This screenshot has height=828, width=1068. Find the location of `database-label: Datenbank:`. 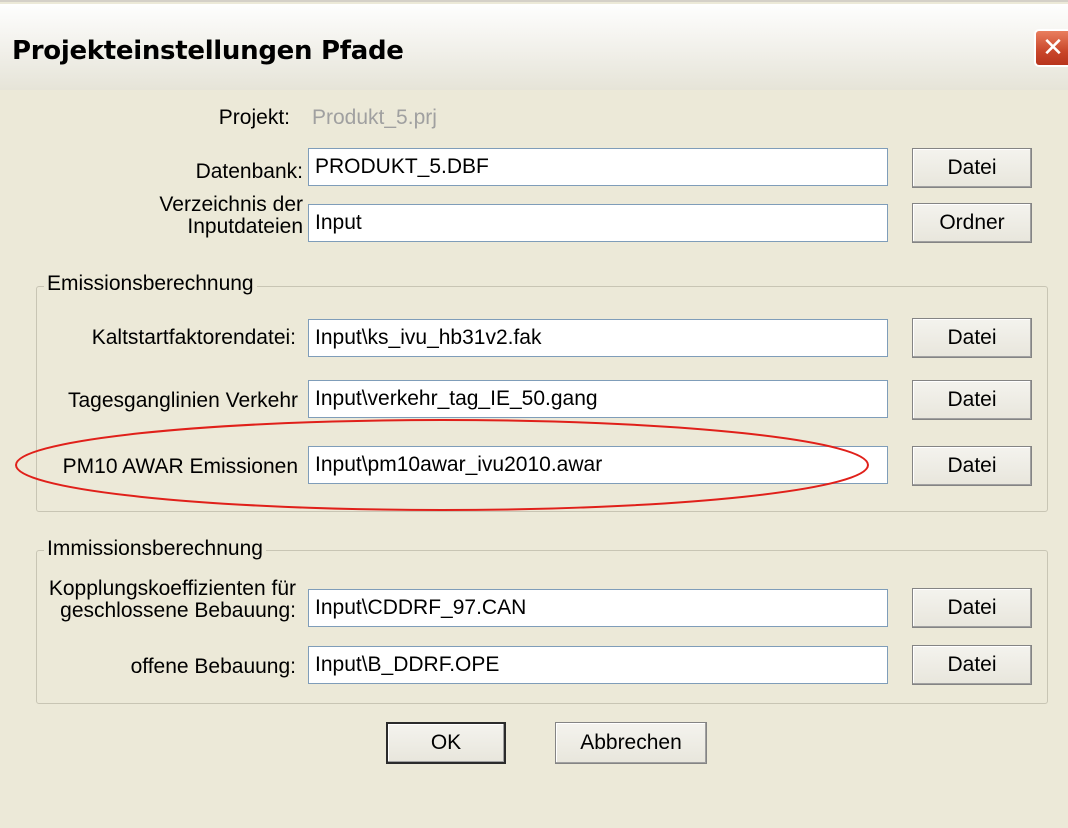

database-label: Datenbank: is located at coordinates (249, 171).